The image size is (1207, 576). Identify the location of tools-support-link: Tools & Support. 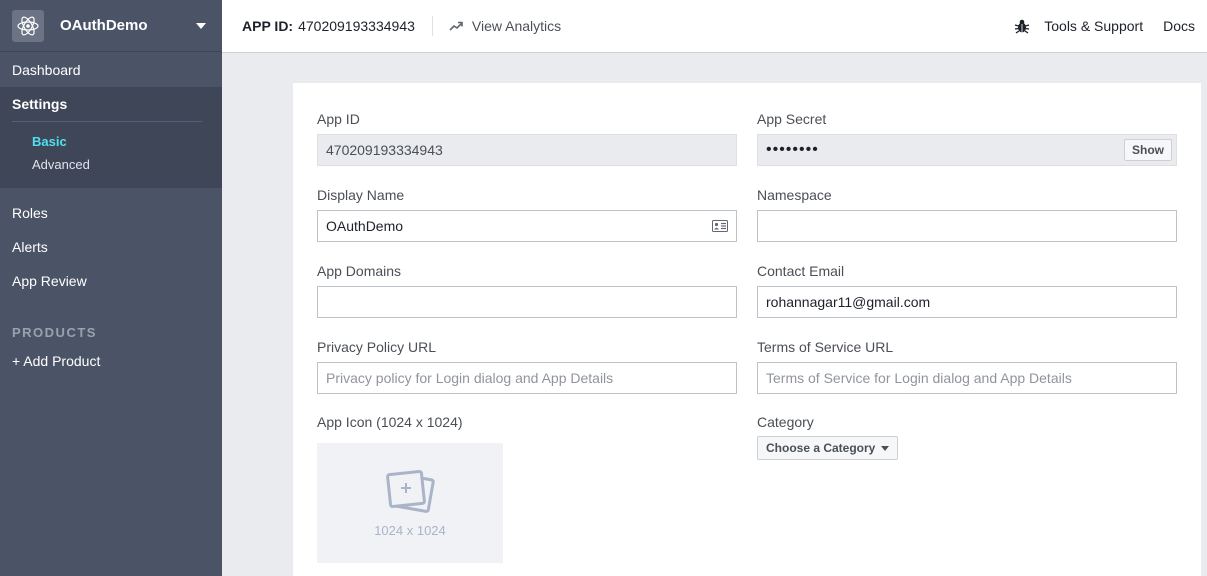
(1078, 26).